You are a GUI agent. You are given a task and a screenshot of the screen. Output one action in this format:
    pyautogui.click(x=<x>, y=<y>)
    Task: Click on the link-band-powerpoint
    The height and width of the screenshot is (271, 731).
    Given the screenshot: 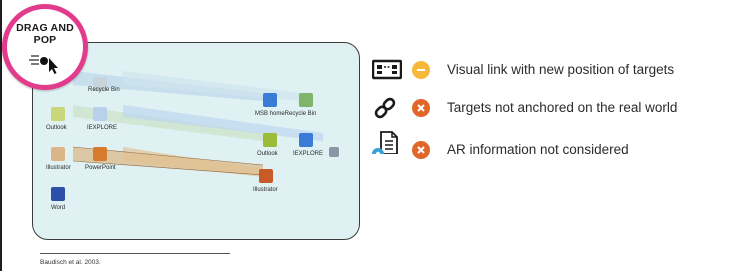 What is the action you would take?
    pyautogui.click(x=193, y=162)
    